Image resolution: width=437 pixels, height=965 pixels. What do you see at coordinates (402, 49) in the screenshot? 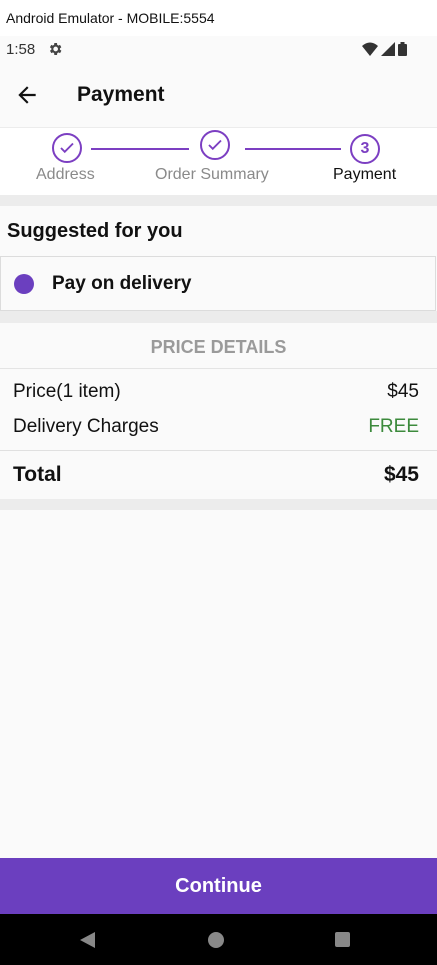
I see `battery-icon` at bounding box center [402, 49].